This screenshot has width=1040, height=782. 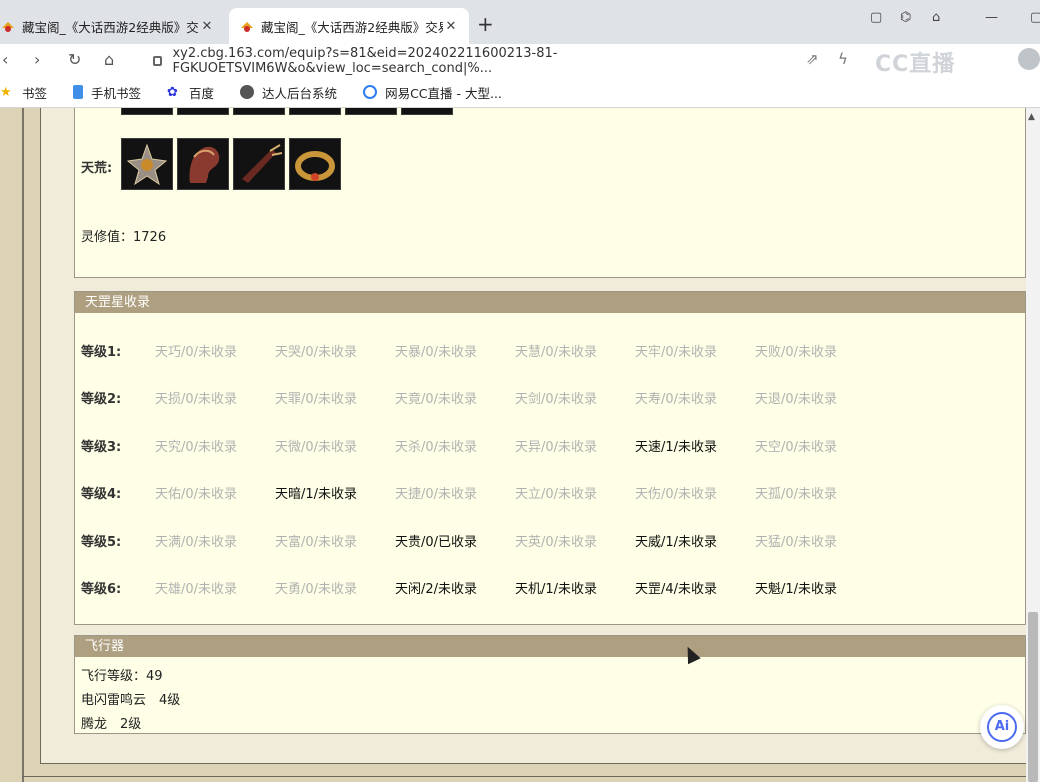 I want to click on star-entry: 天立/0/未收录, so click(x=556, y=494).